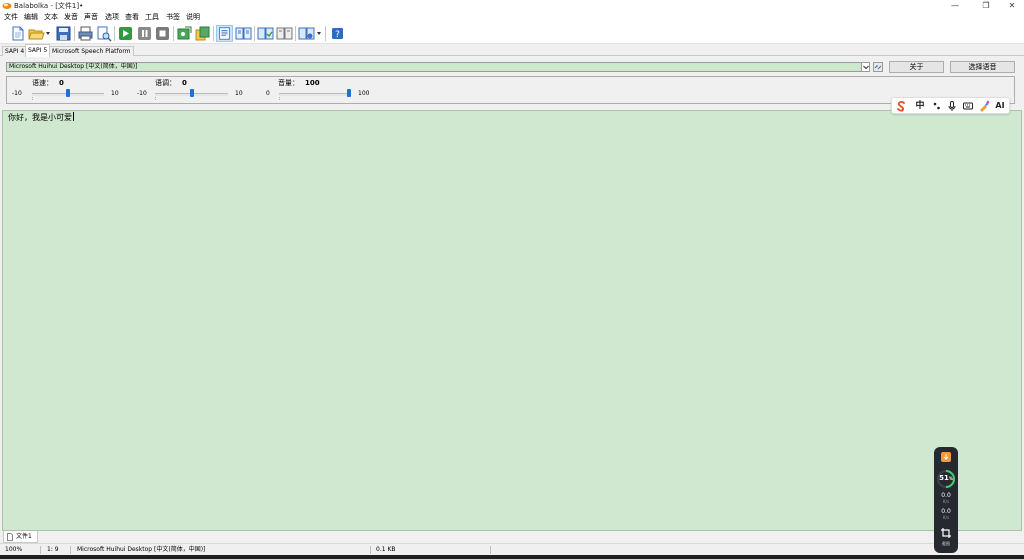 The width and height of the screenshot is (1024, 559). Describe the element at coordinates (115, 93) in the screenshot. I see `rate-max: 10` at that location.